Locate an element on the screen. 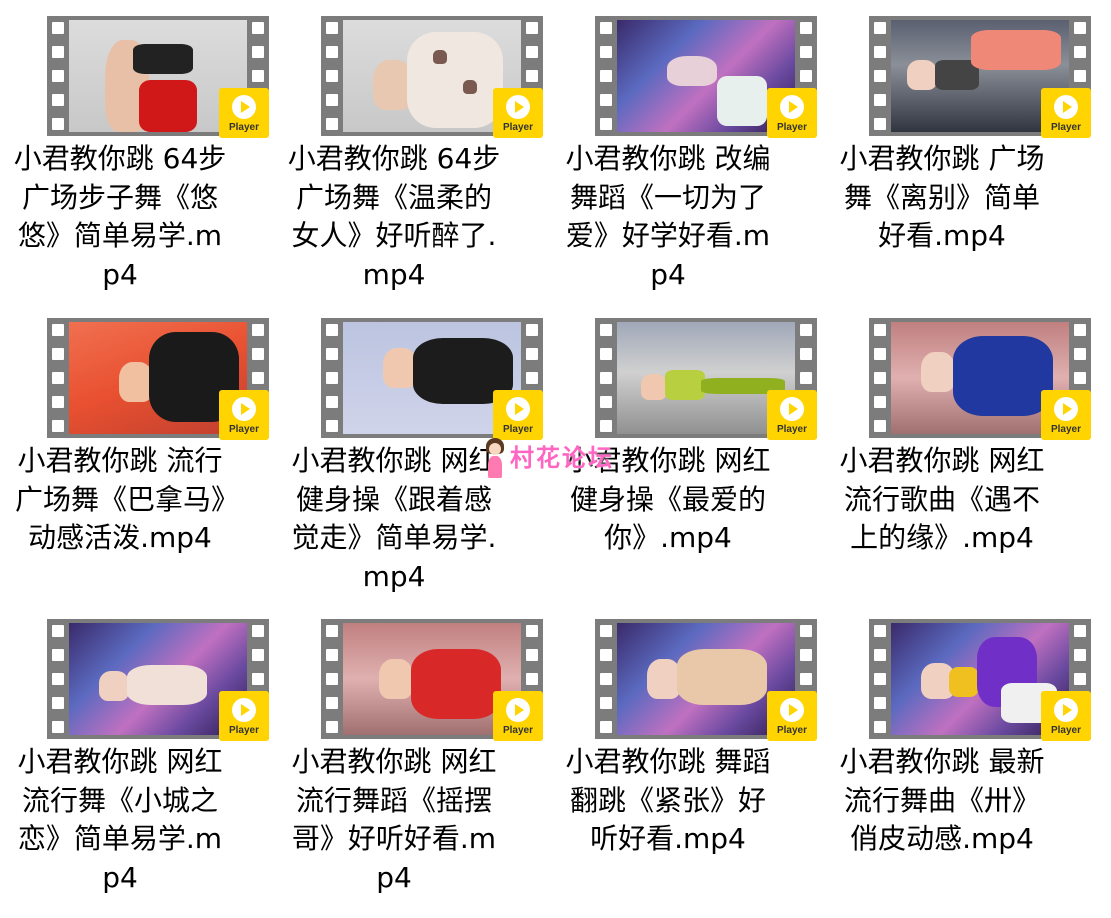  video-file-item: Player 小君教你跳 网红流行舞《小城之恋》简单易学.mp4 is located at coordinates (137, 748).